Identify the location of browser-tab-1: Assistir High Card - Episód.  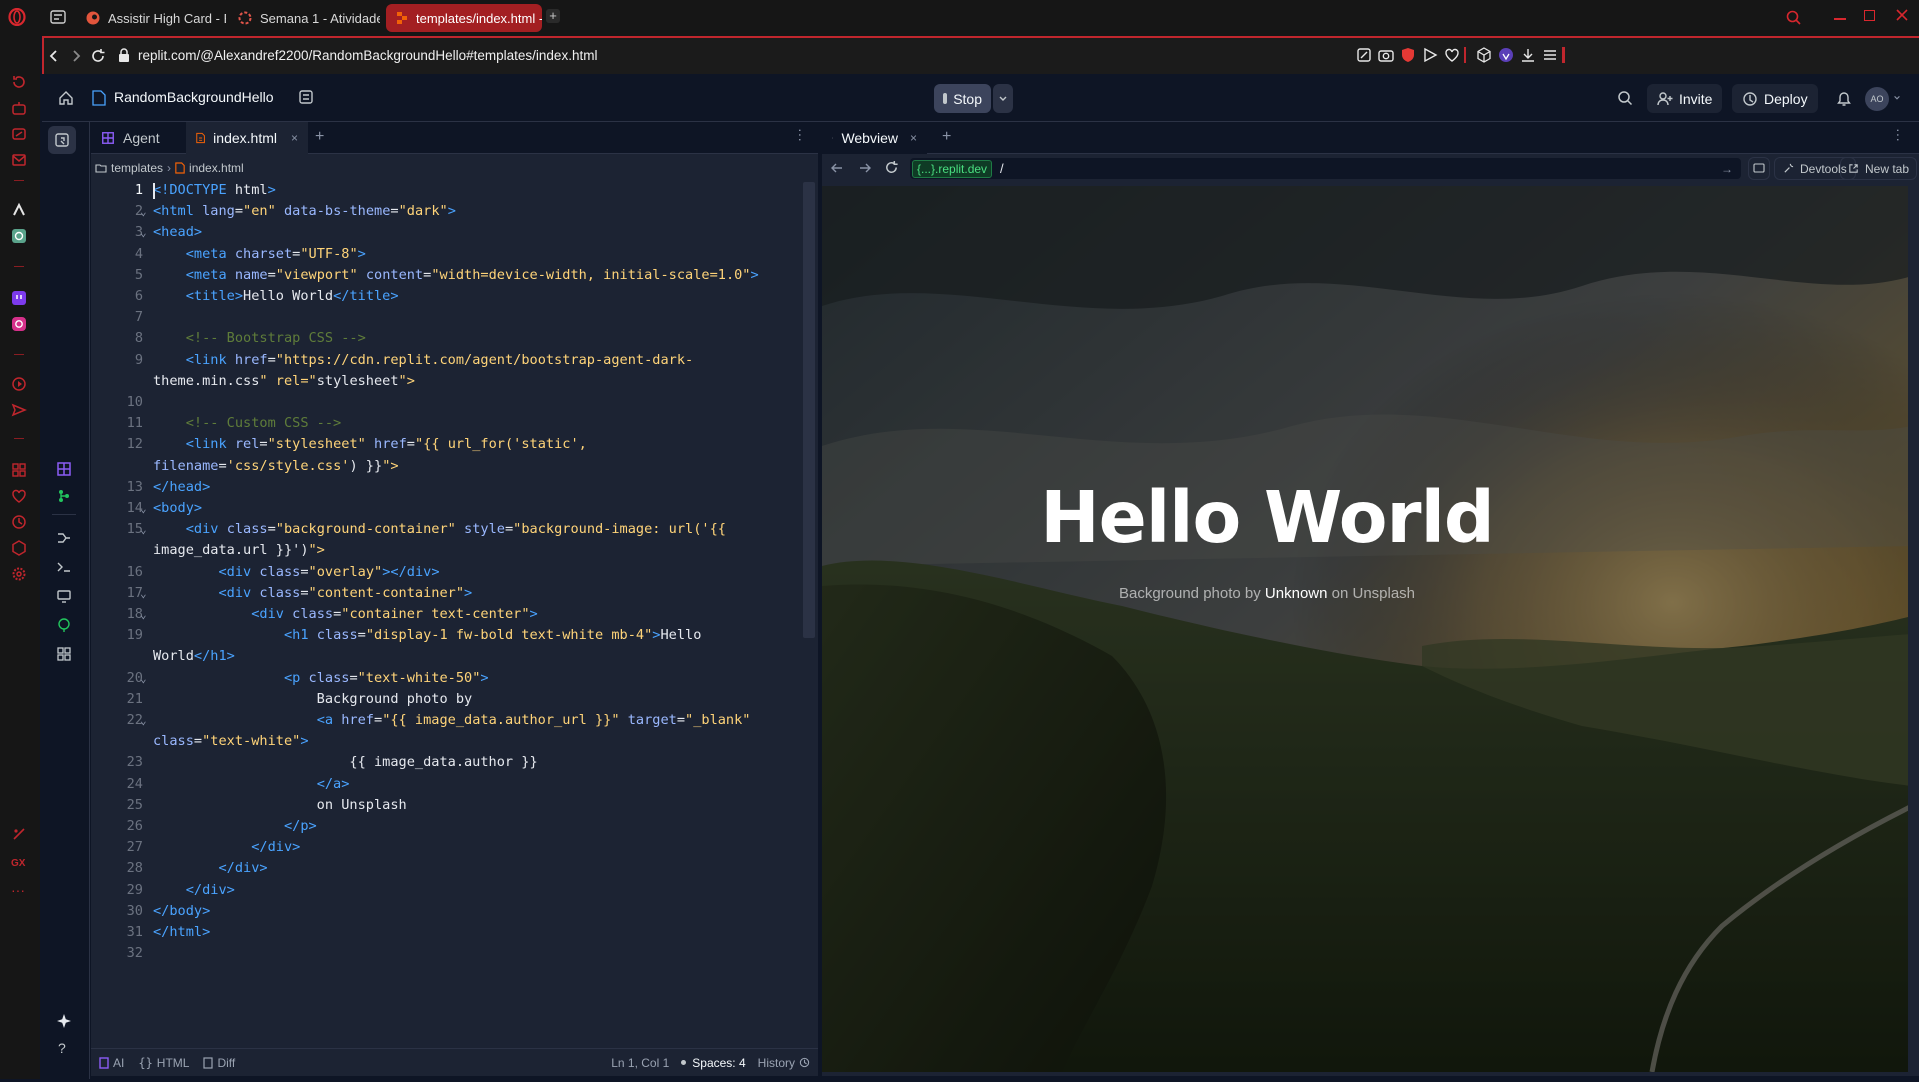
(151, 18).